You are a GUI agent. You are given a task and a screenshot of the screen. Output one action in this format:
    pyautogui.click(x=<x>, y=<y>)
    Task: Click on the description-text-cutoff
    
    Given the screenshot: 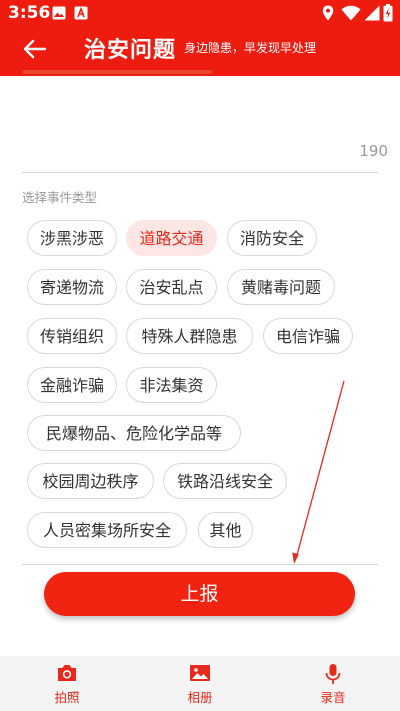 What is the action you would take?
    pyautogui.click(x=117, y=72)
    